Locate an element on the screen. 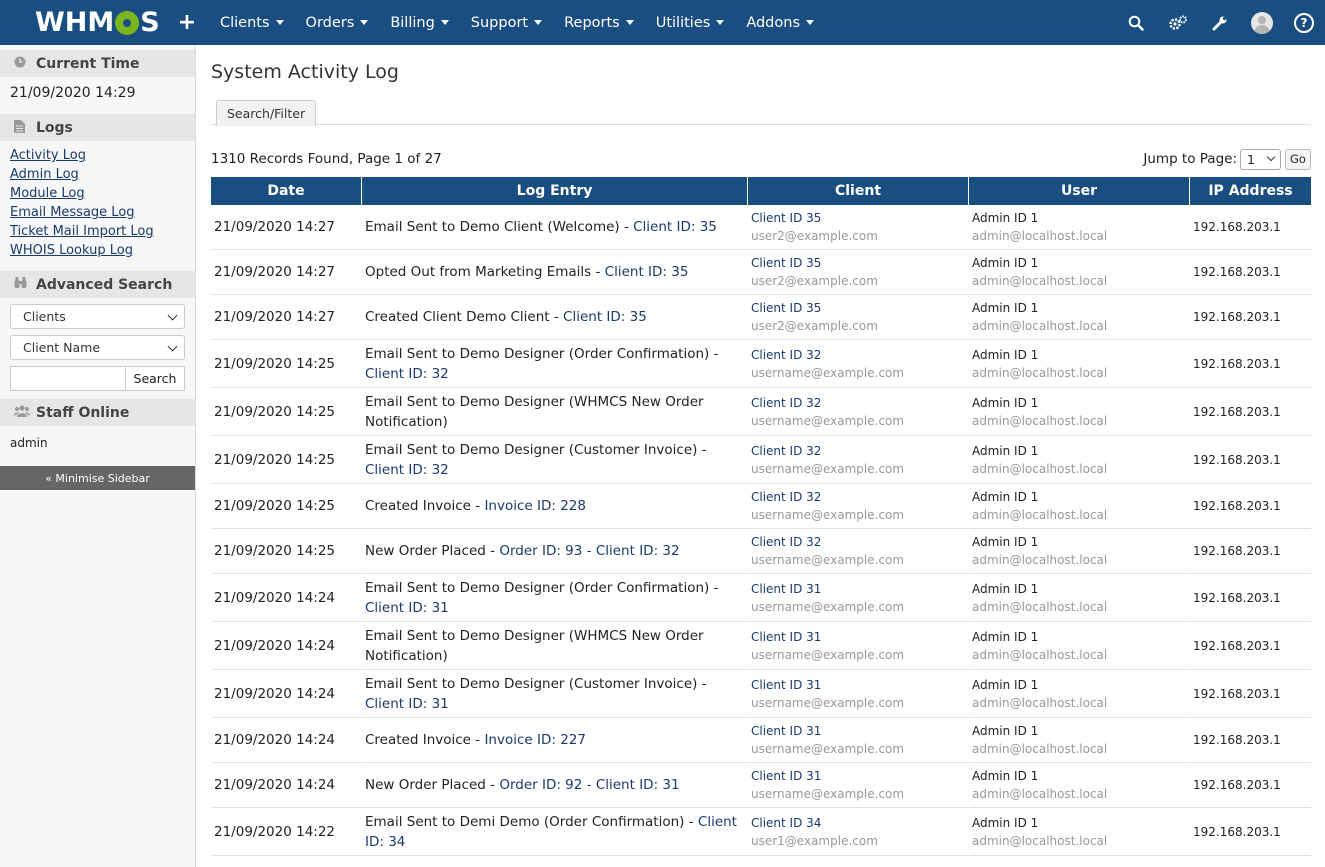 Image resolution: width=1325 pixels, height=867 pixels. menu-label: Orders is located at coordinates (330, 22).